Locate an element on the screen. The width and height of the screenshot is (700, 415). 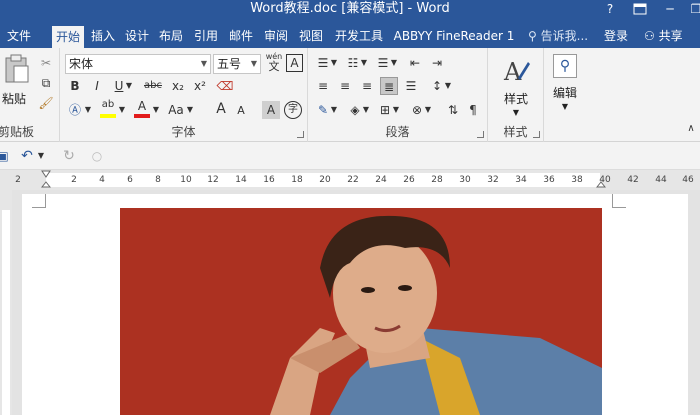
tab-abbyy: ABBYY FineReader 1 is located at coordinates (454, 36).